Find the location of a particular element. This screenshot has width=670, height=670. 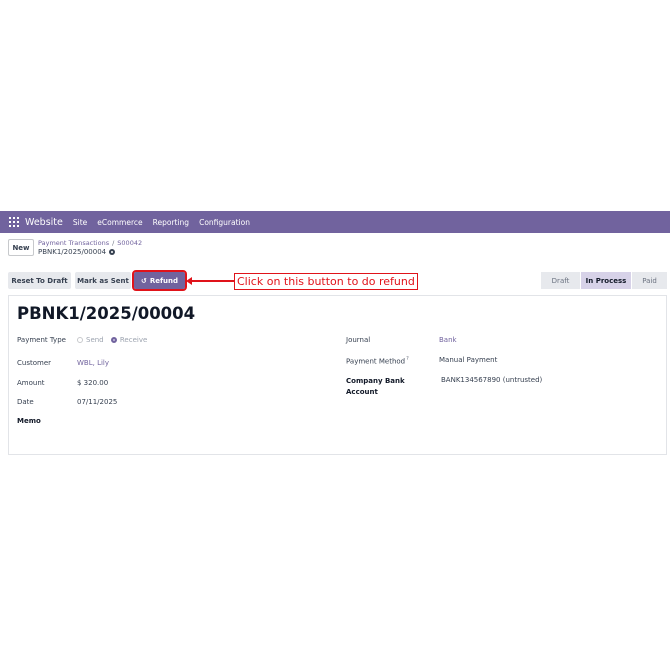

payment-type-radio-group: Send Receive is located at coordinates (112, 340).